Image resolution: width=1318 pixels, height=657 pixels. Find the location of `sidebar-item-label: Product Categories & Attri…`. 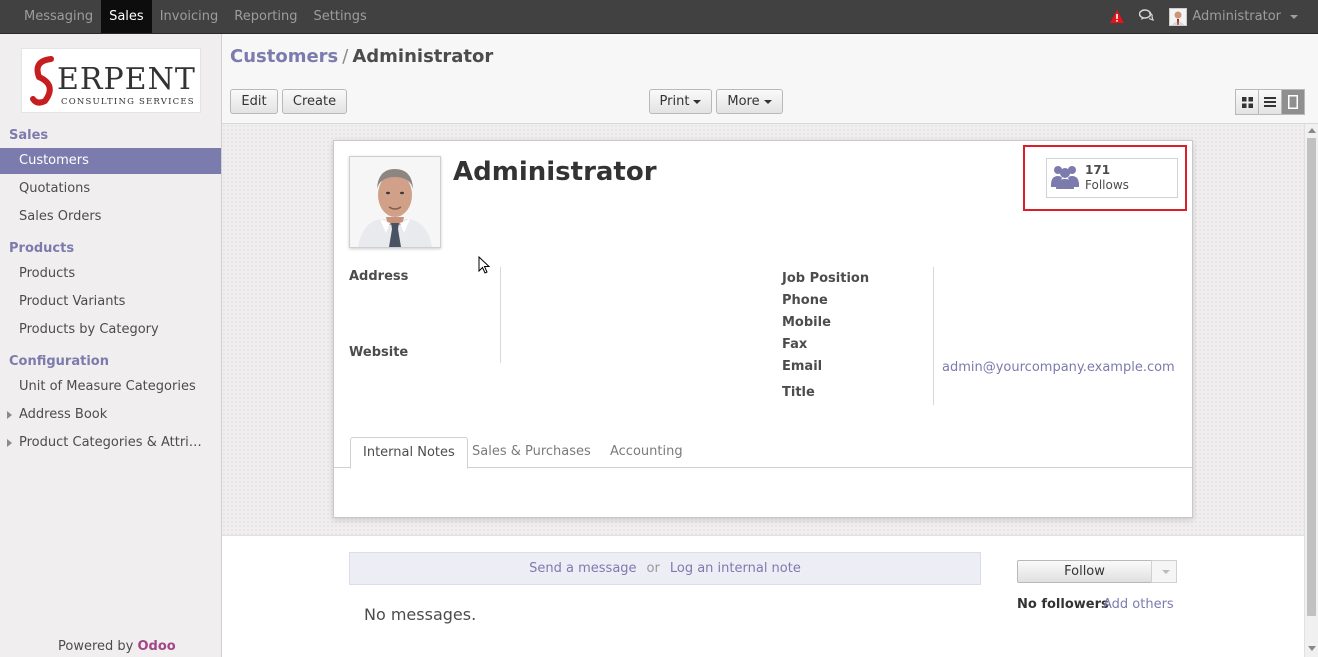

sidebar-item-label: Product Categories & Attri… is located at coordinates (110, 442).